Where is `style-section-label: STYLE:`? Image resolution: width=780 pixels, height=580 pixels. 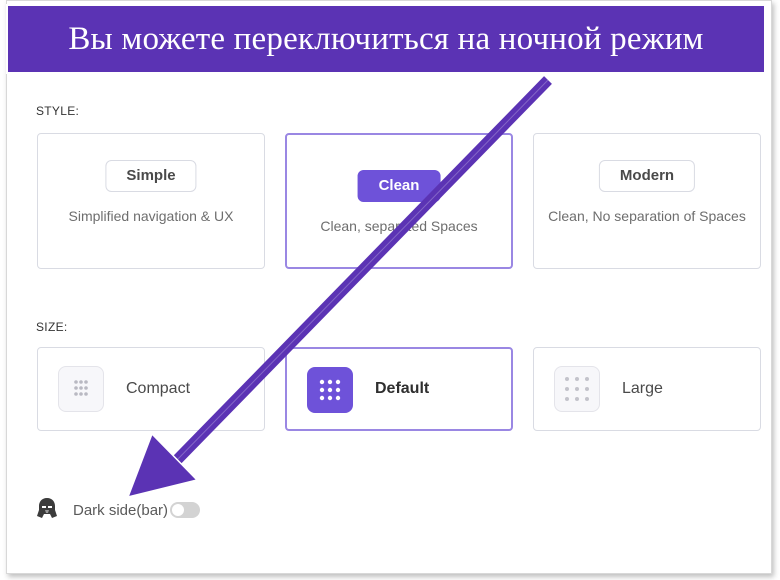
style-section-label: STYLE: is located at coordinates (58, 111).